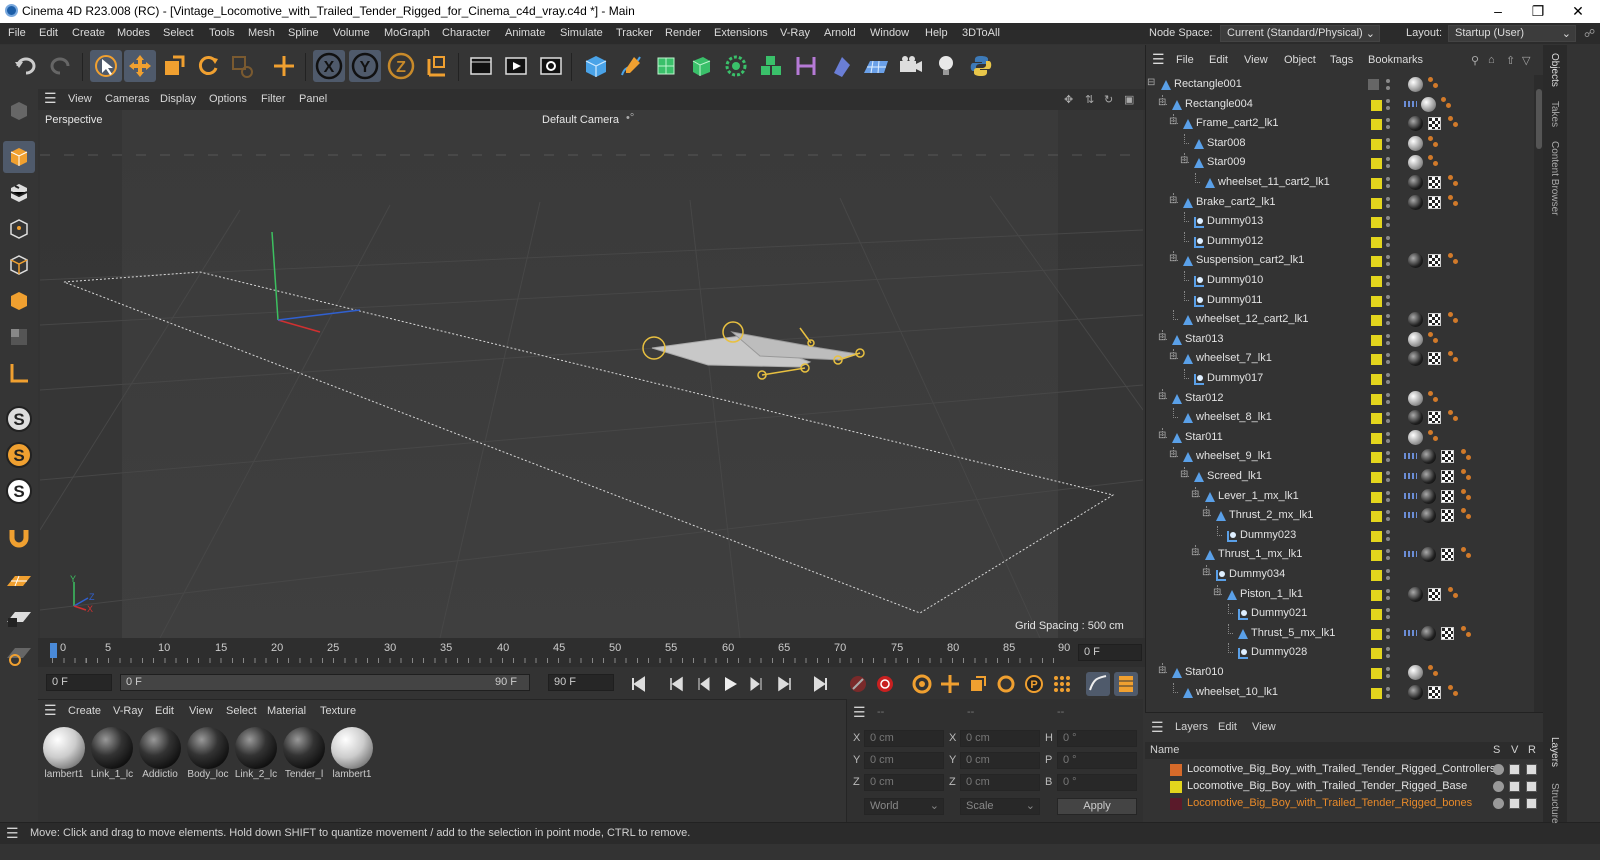  What do you see at coordinates (19, 455) in the screenshot?
I see `snap-settings-icon: S` at bounding box center [19, 455].